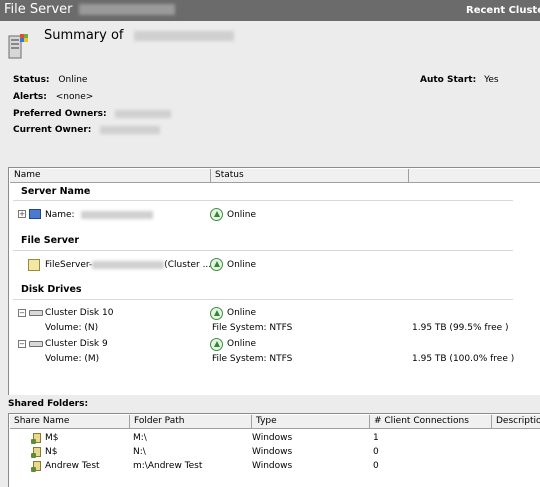 This screenshot has height=487, width=540. Describe the element at coordinates (69, 265) in the screenshot. I see `file-server-name-prefix: FileServer-` at that location.